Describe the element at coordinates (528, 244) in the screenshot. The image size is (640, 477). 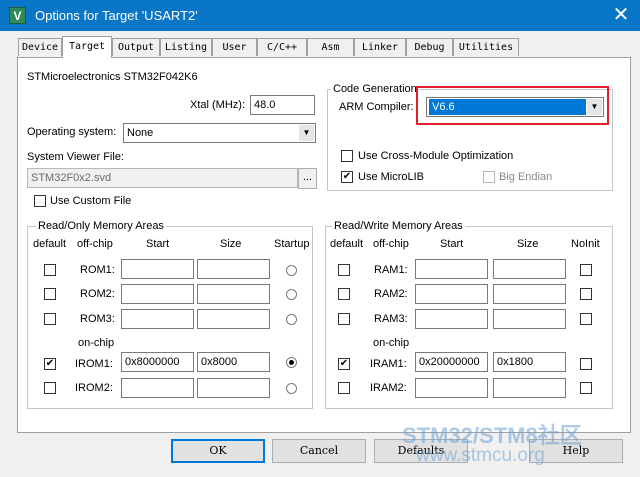
I see `rw-header-size: Size` at that location.